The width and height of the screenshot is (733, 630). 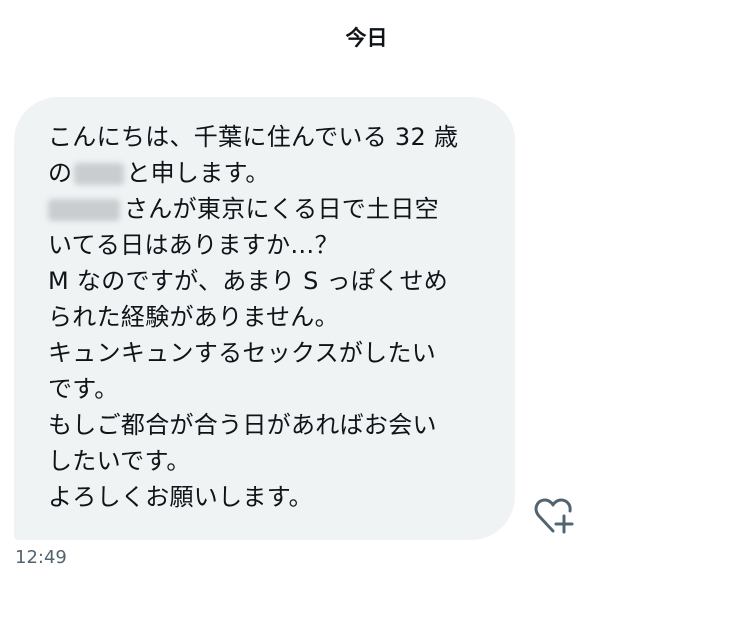 I want to click on message-line: られた経験がありません。, so click(x=193, y=317).